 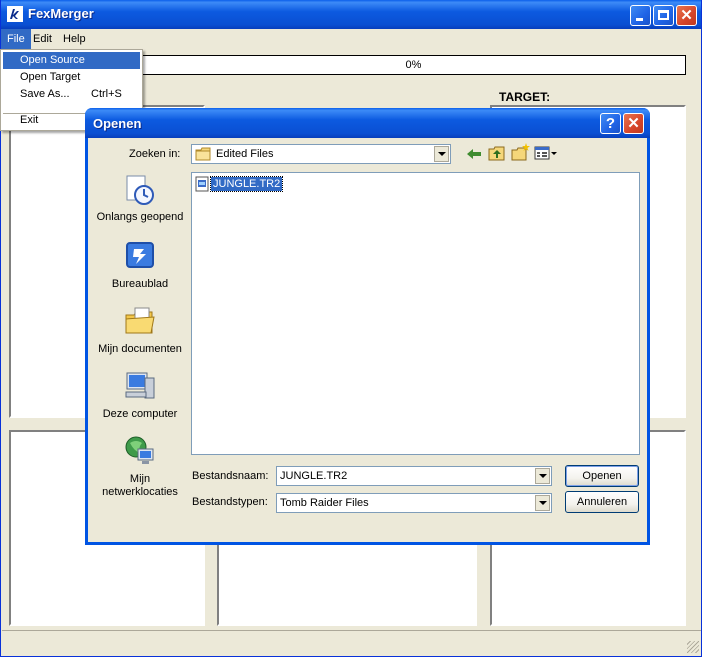 What do you see at coordinates (155, 154) in the screenshot?
I see `look-in-label: Zoeken in:` at bounding box center [155, 154].